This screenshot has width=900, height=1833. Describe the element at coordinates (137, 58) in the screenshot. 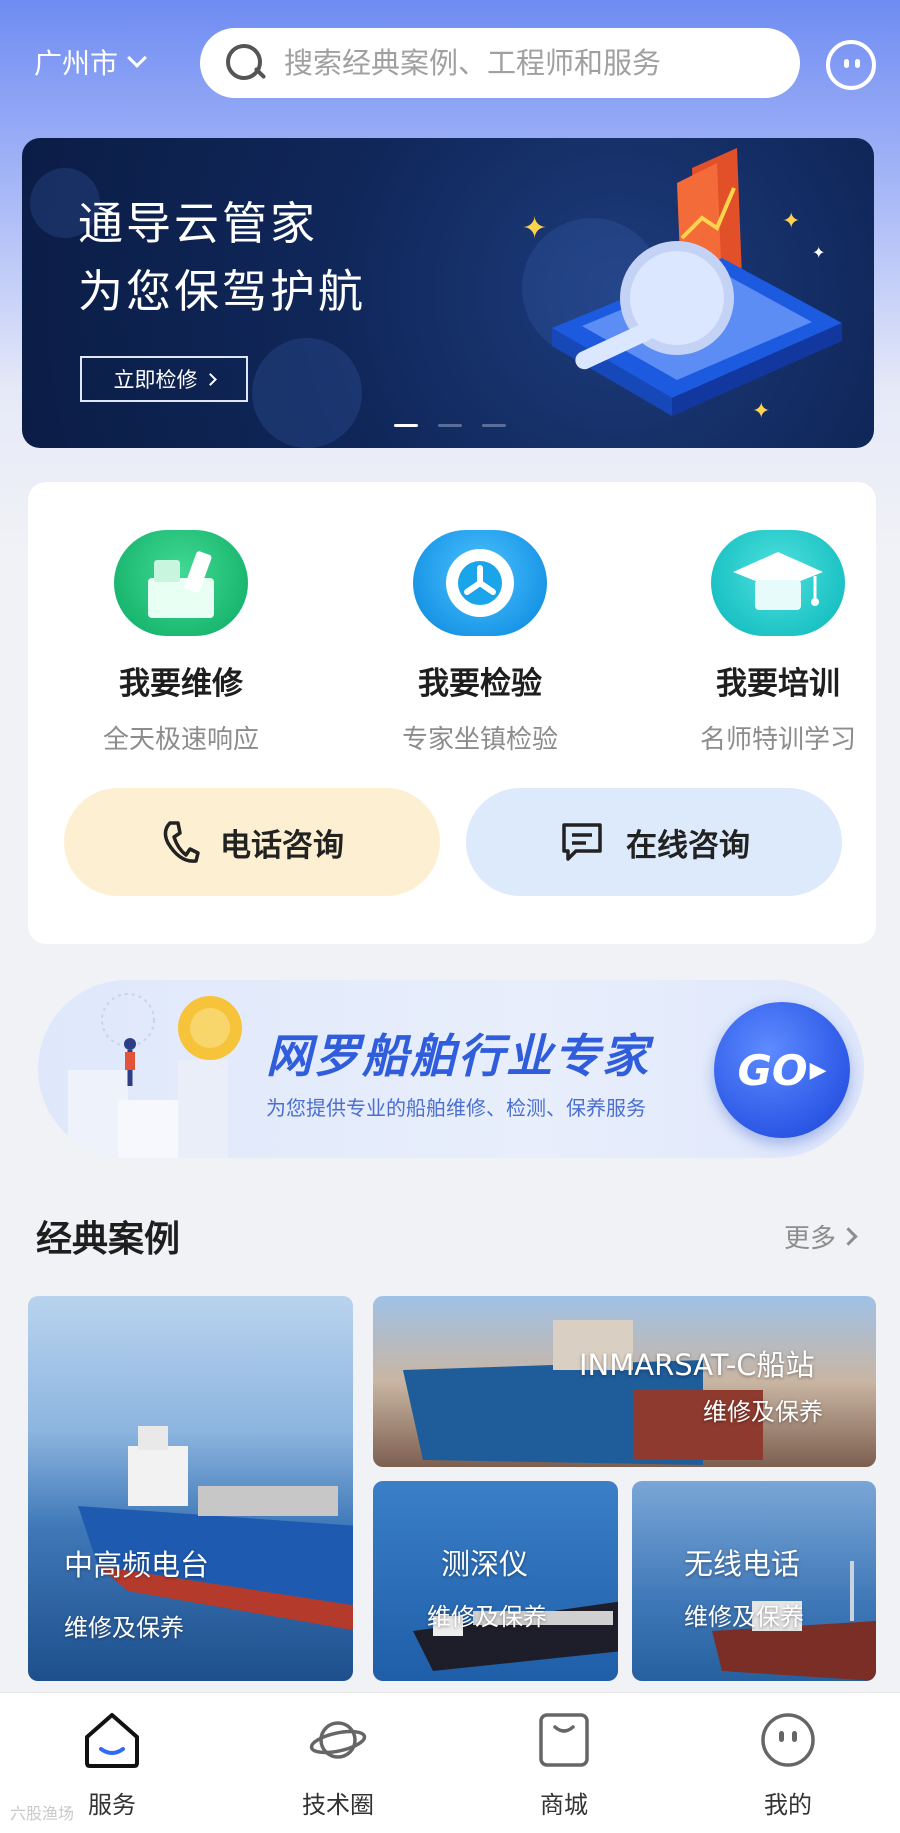

I see `chevron-down-icon` at that location.